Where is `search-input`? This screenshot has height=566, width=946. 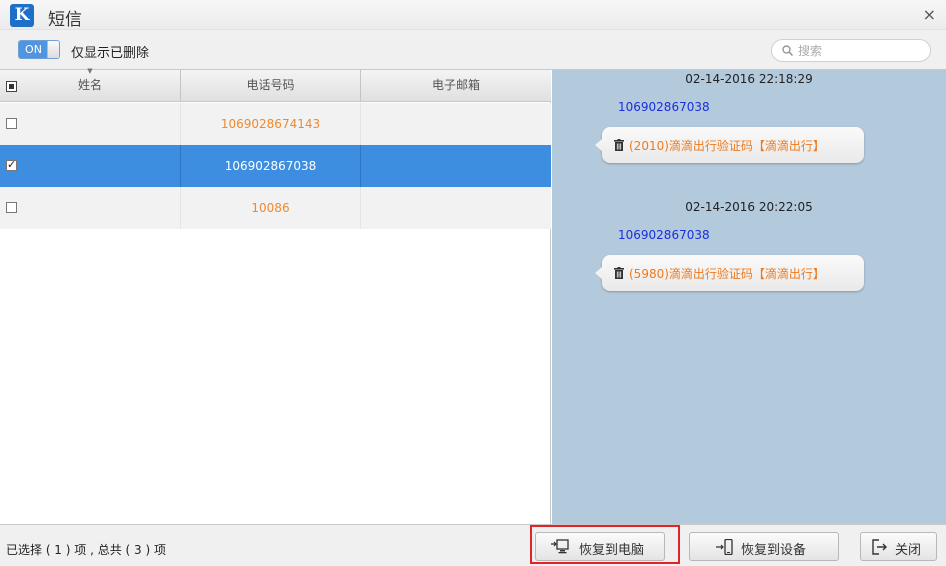
search-input is located at coordinates (858, 51).